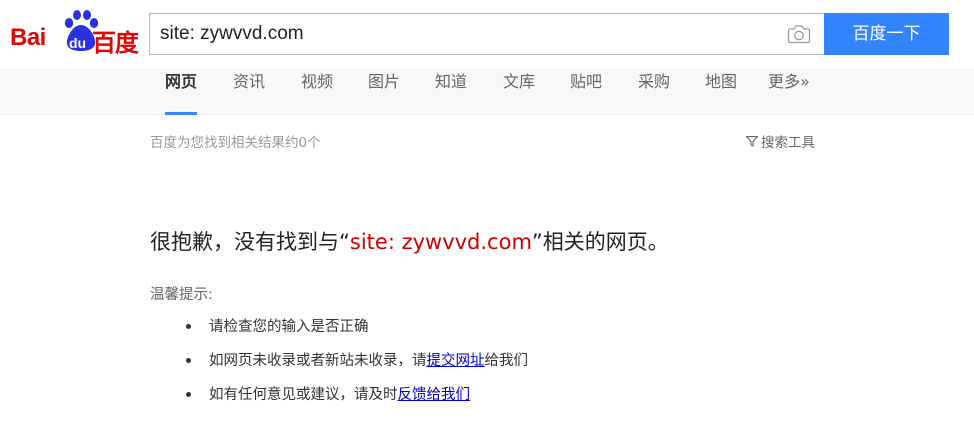  Describe the element at coordinates (289, 327) in the screenshot. I see `tip-text: 请检查您的输入是否正确` at that location.